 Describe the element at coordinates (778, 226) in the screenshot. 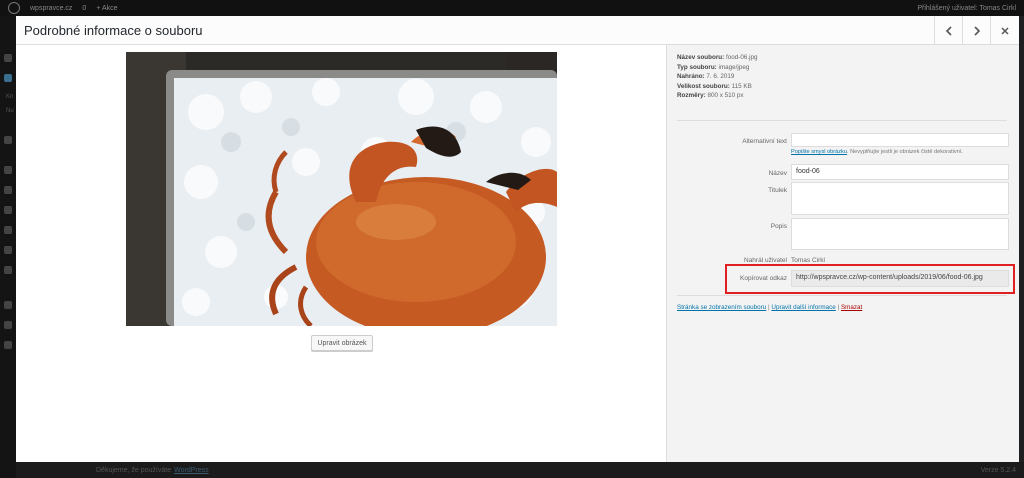

I see `description-label: Popis` at that location.